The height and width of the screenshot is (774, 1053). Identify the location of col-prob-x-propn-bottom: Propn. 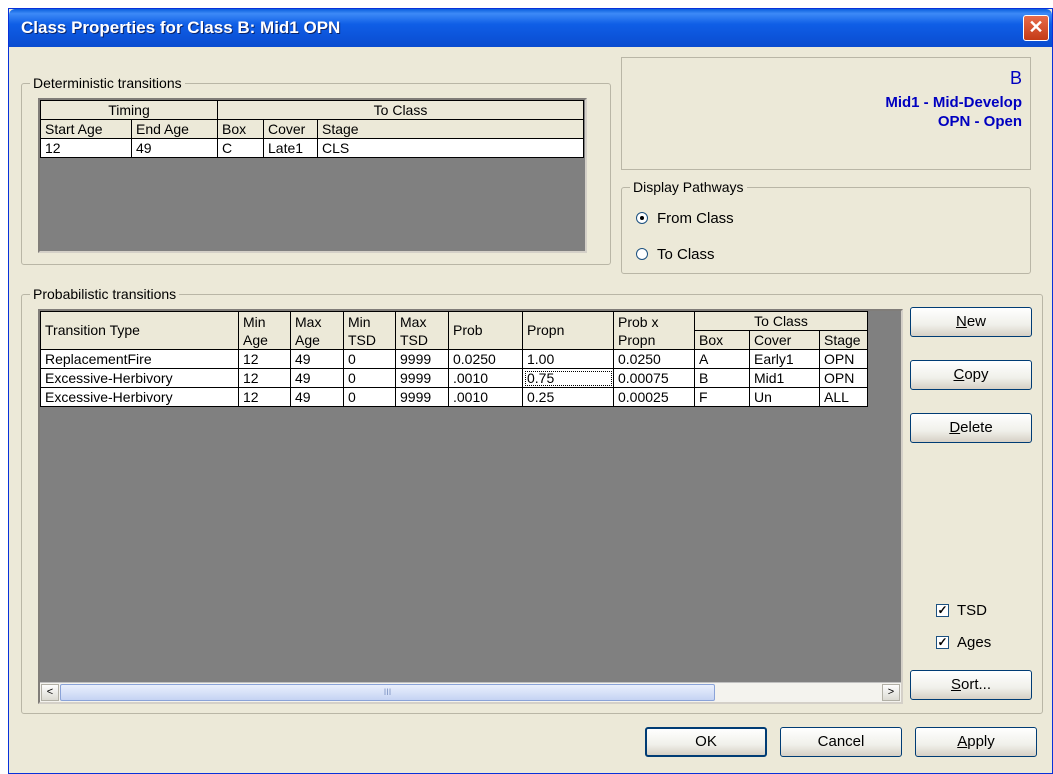
(637, 339).